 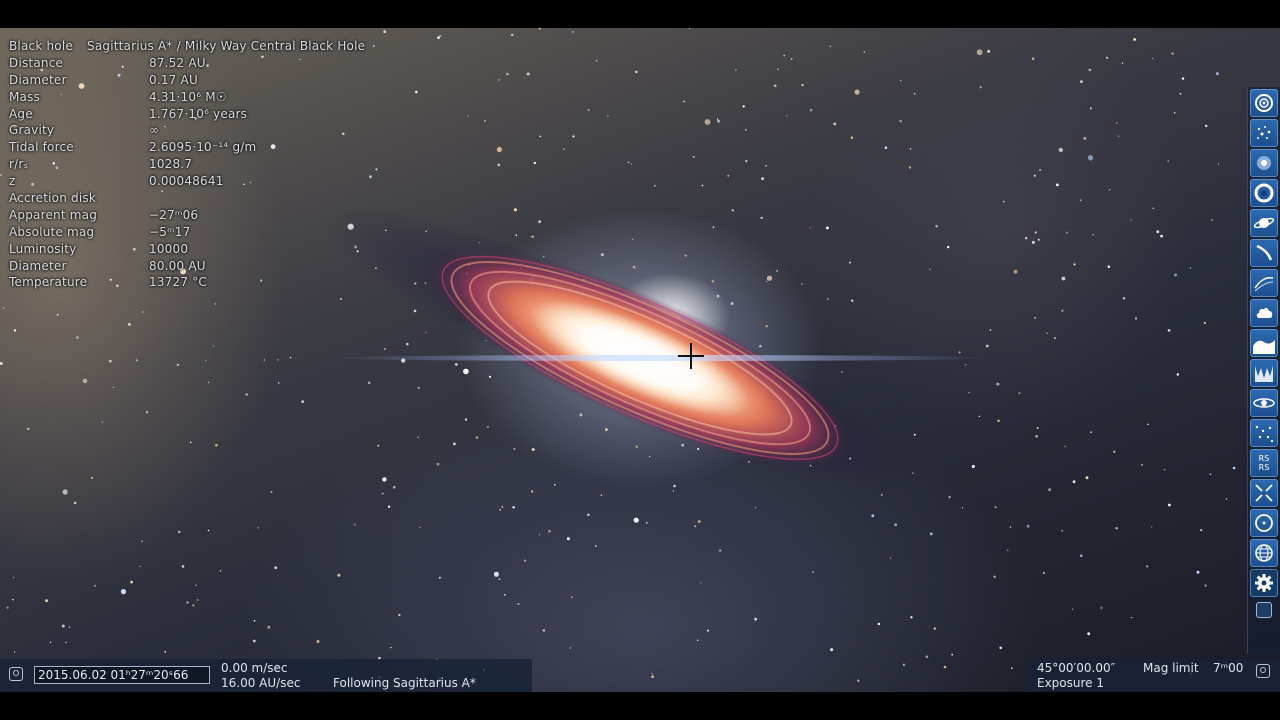 I want to click on info-label: Gravity, so click(x=32, y=130).